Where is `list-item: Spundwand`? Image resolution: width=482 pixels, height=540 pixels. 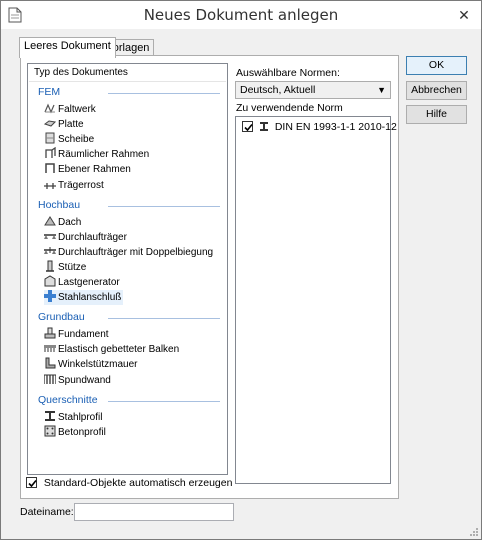 list-item: Spundwand is located at coordinates (77, 380).